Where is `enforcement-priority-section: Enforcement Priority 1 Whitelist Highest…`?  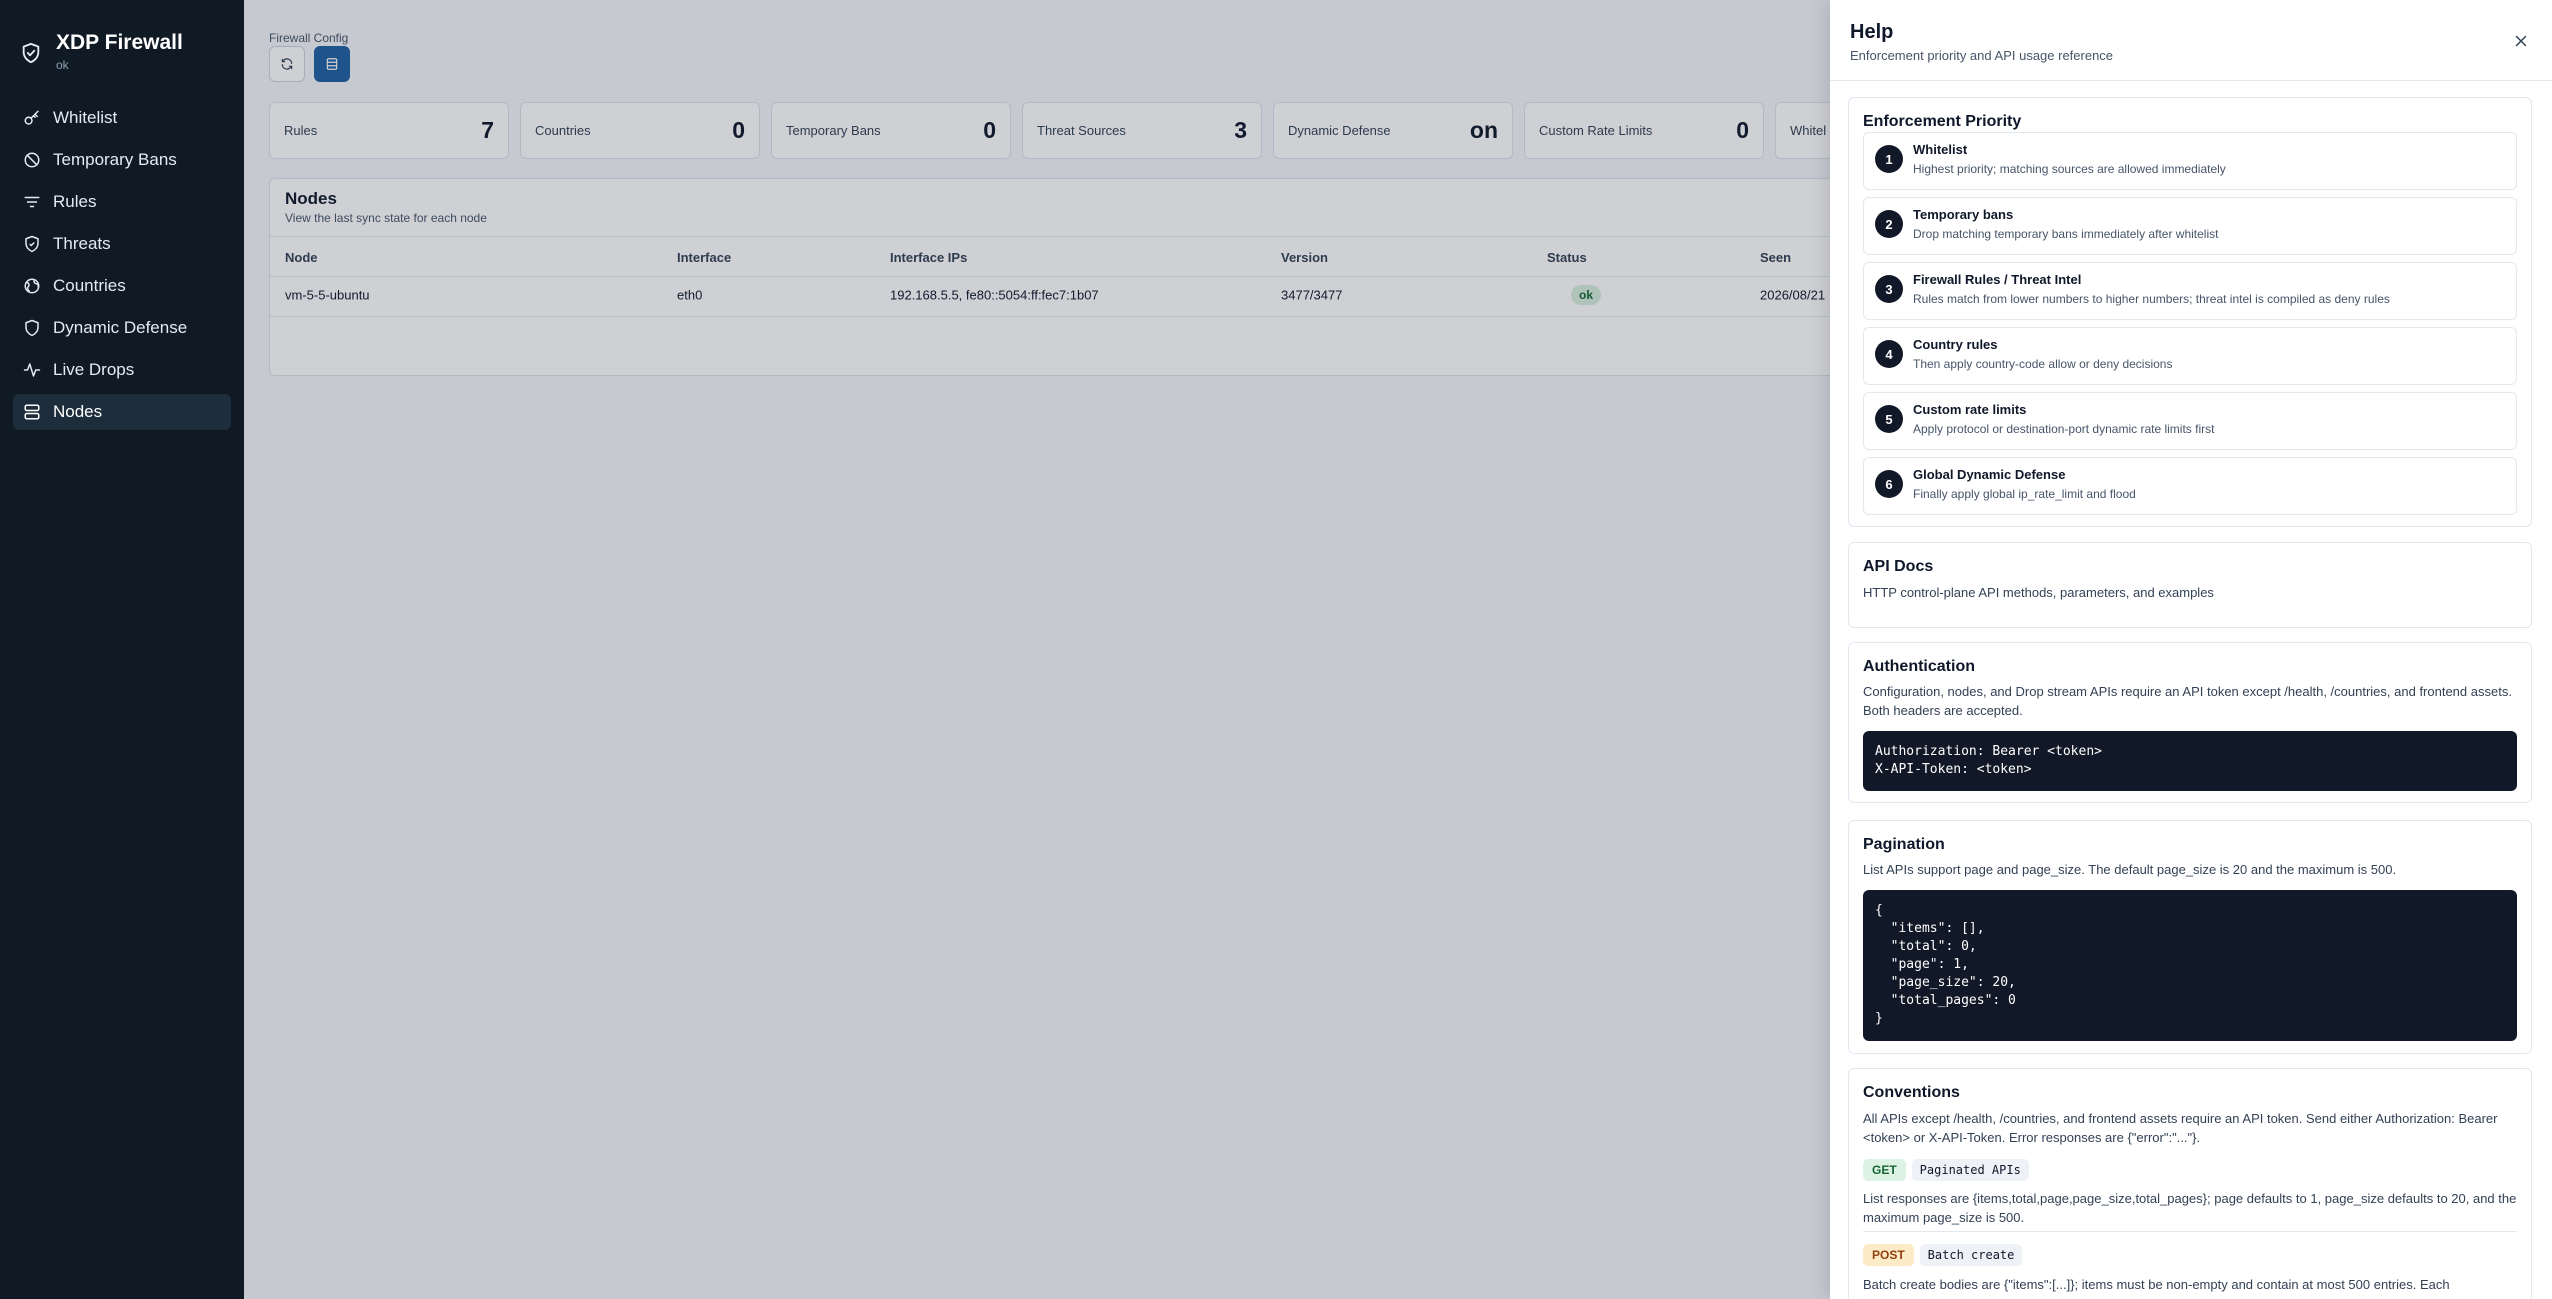
enforcement-priority-section: Enforcement Priority 1 Whitelist Highest… is located at coordinates (2190, 312).